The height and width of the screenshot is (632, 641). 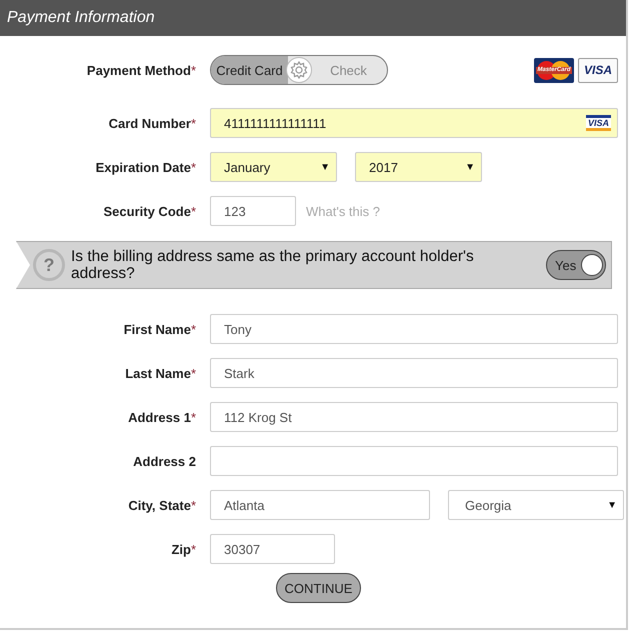 What do you see at coordinates (272, 549) in the screenshot?
I see `zip-field: 30307` at bounding box center [272, 549].